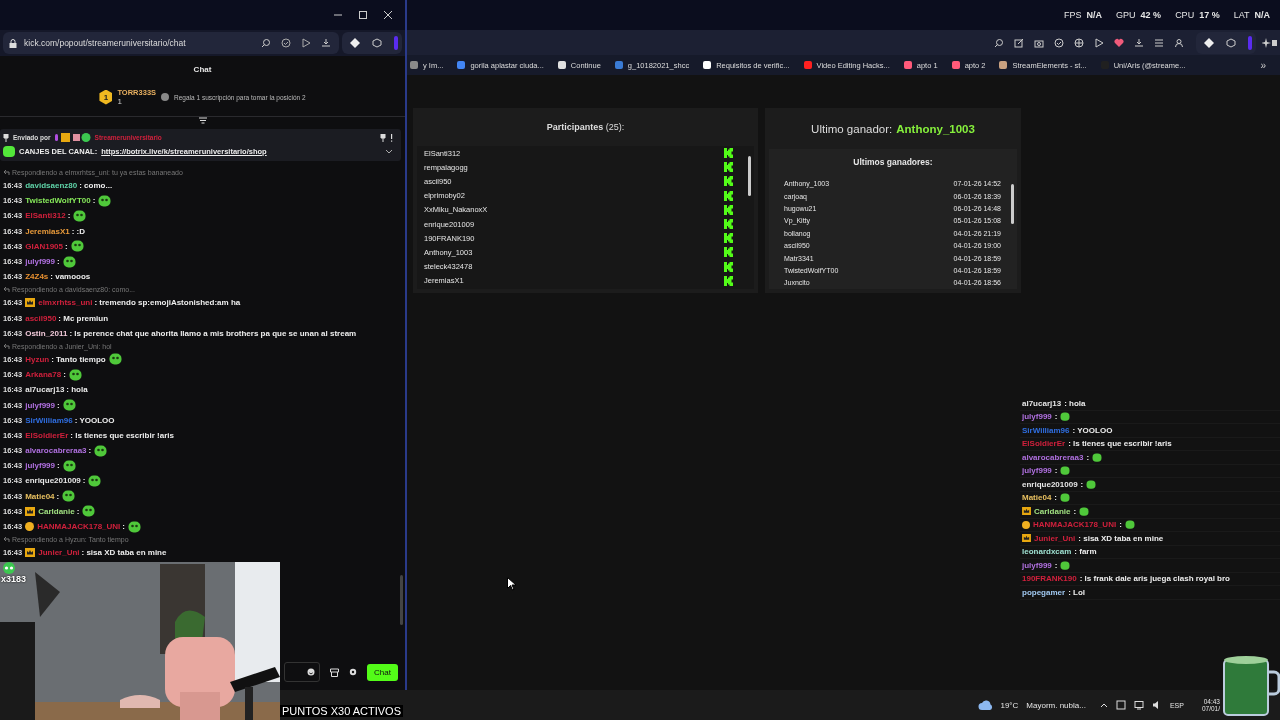  I want to click on last-winner-name: Anthony_1003, so click(935, 128).